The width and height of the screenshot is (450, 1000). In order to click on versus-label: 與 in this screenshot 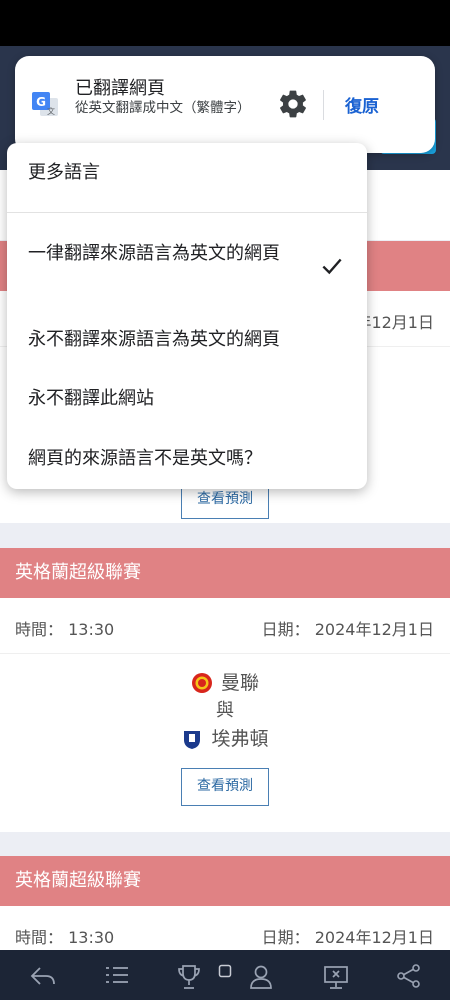, I will do `click(225, 710)`.